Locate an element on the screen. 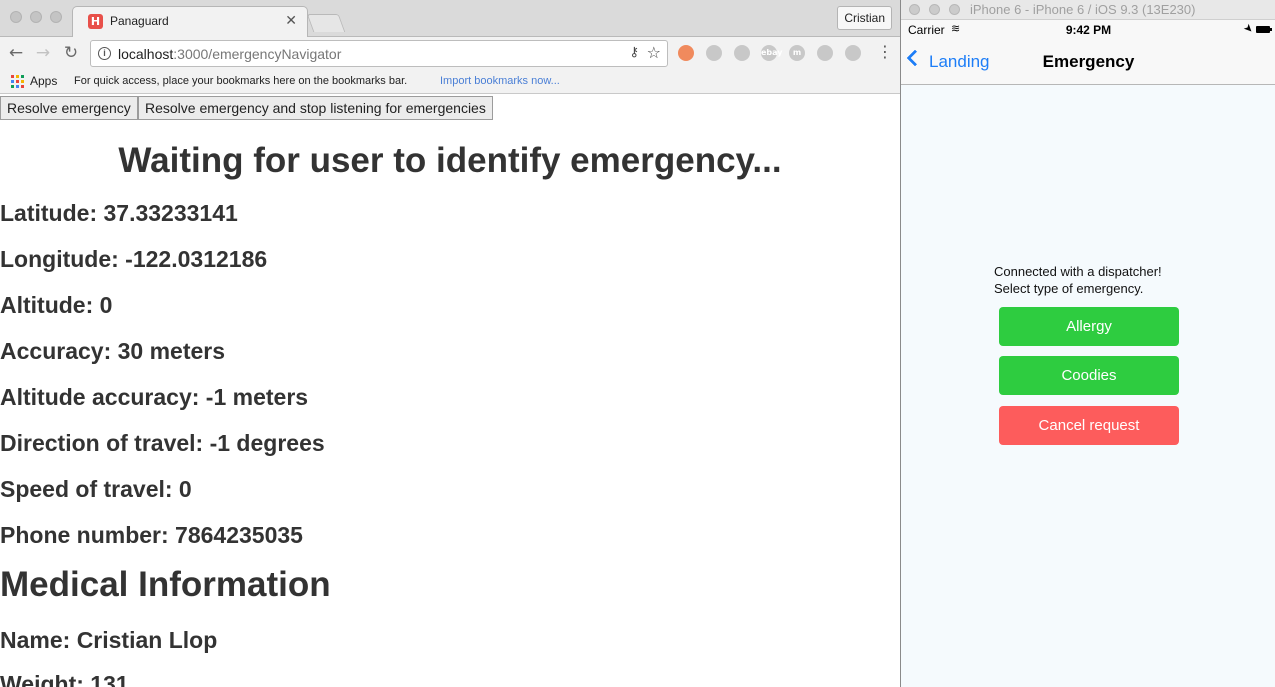  back-arrow-icon: ← is located at coordinates (16, 53).